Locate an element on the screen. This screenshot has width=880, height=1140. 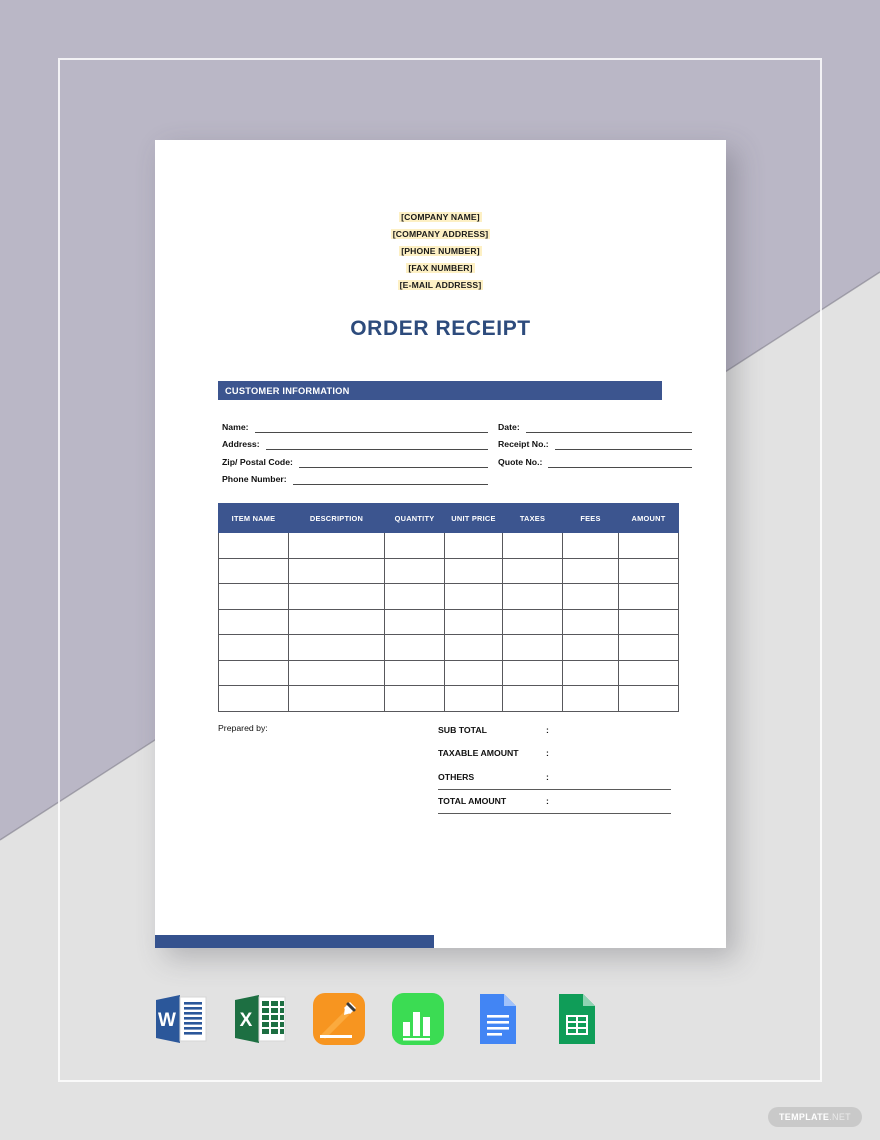
total-label-taxable-amount: TAXABLE AMOUNT is located at coordinates (478, 753).